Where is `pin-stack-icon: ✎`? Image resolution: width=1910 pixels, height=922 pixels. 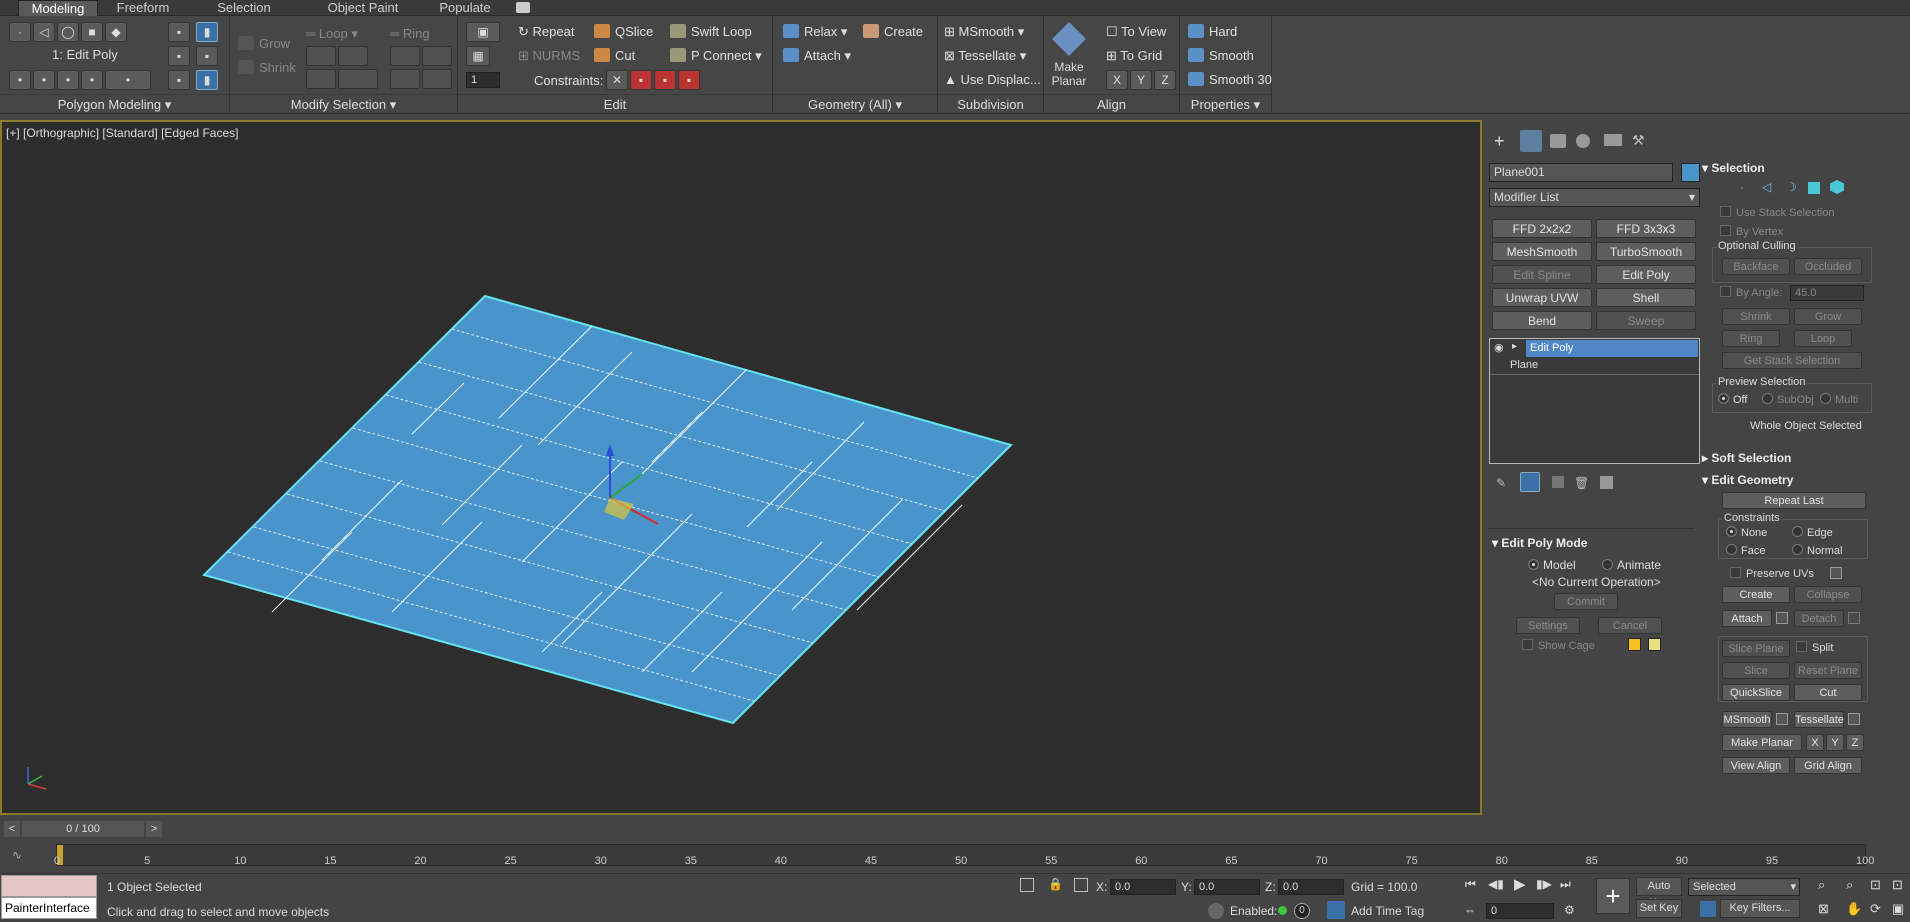
pin-stack-icon: ✎ is located at coordinates (1501, 483).